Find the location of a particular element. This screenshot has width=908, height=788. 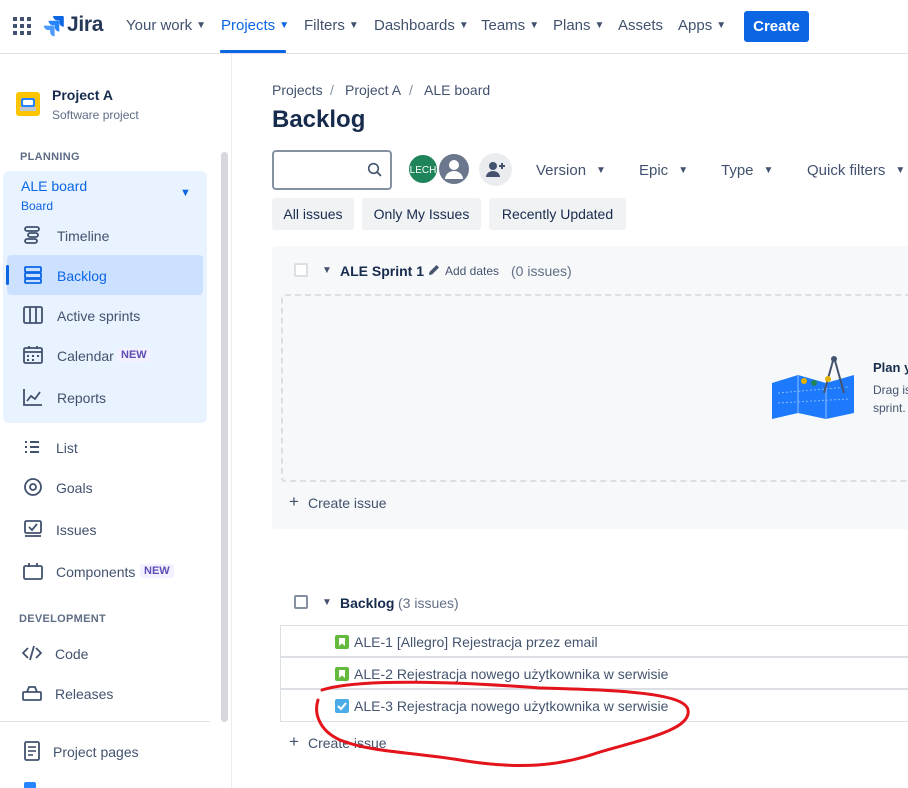

shortcut-icon is located at coordinates (30, 785).